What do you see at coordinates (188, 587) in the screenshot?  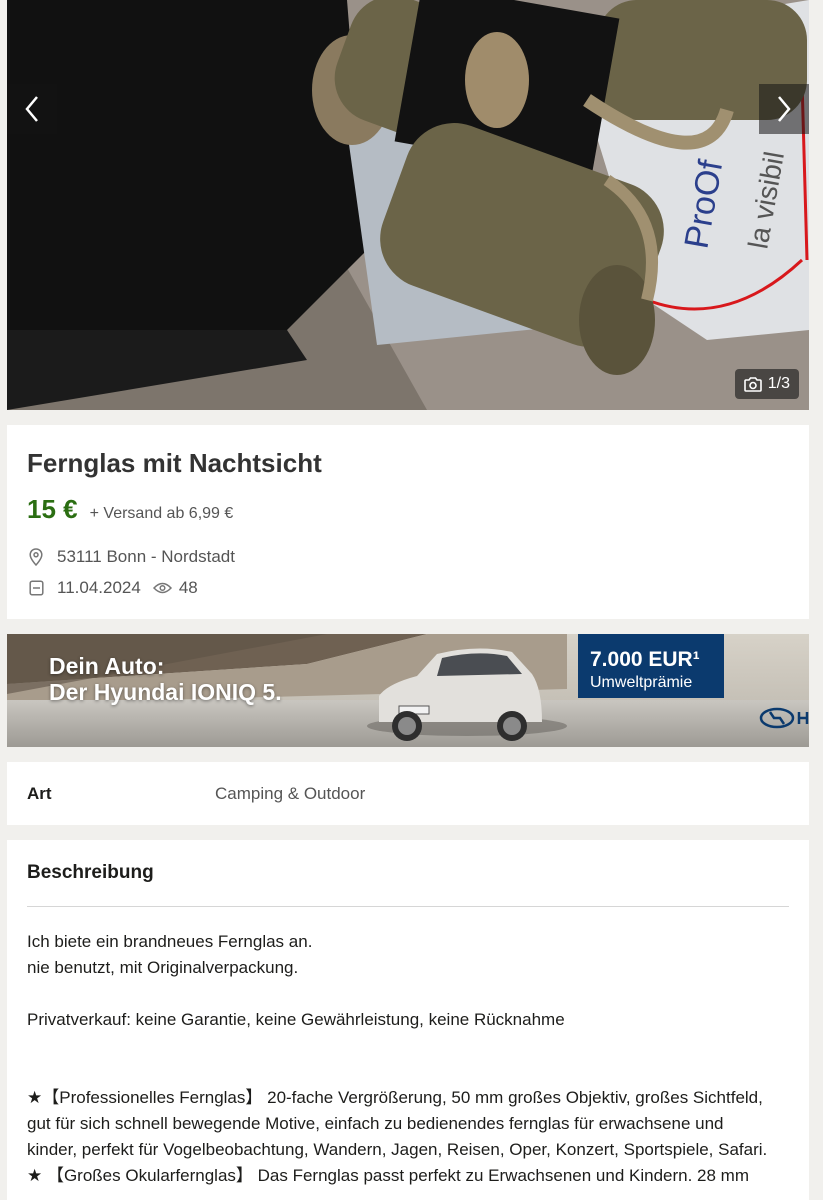 I see `views-count: 48` at bounding box center [188, 587].